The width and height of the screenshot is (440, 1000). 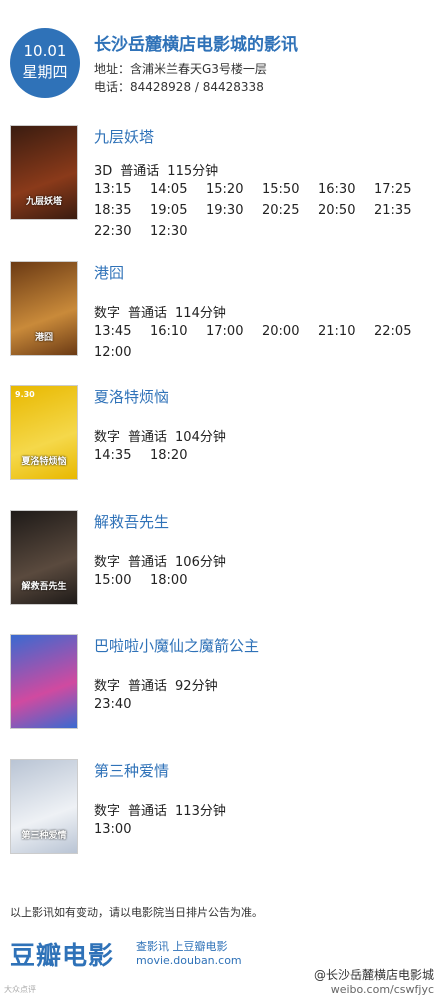 What do you see at coordinates (264, 454) in the screenshot?
I see `showtime-list: 14:35 18:20` at bounding box center [264, 454].